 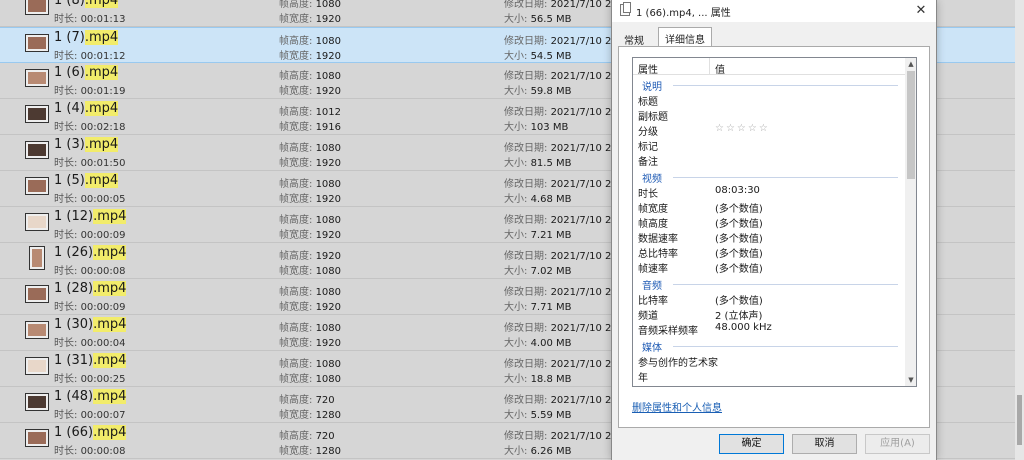 I want to click on group-label: 媒体, so click(x=652, y=348).